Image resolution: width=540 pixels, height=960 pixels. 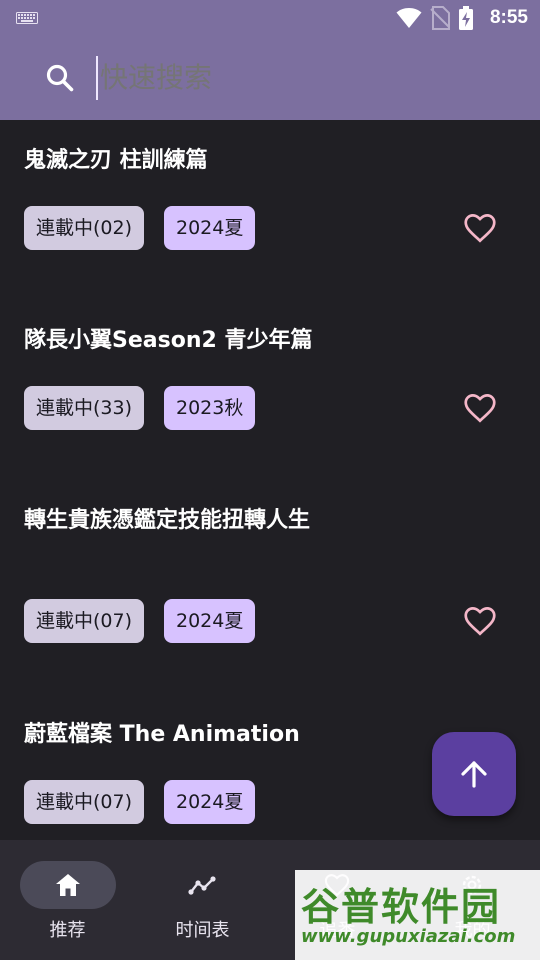 I want to click on nav-item-recommend: 推荐, so click(x=67, y=900).